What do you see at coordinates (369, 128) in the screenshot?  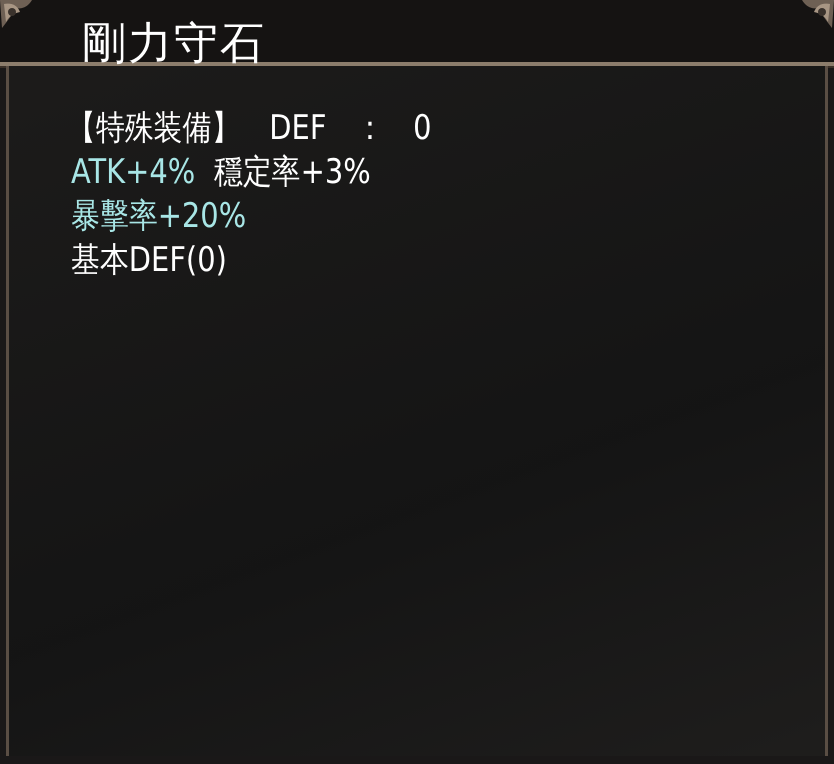 I see `stat-text: ：` at bounding box center [369, 128].